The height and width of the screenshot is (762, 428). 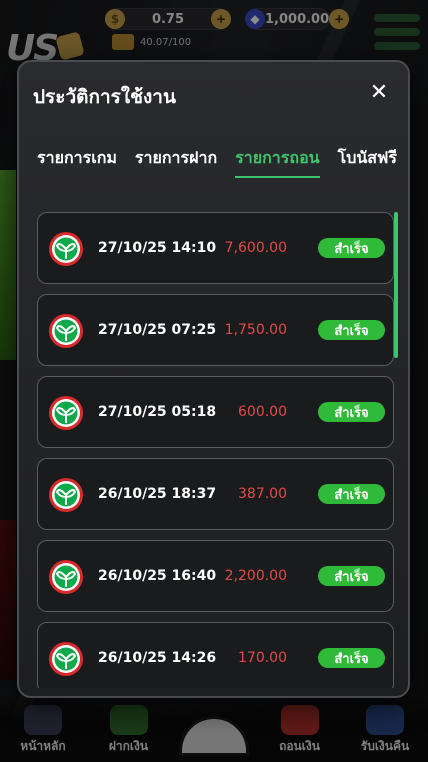 I want to click on close-icon: ✕, so click(x=379, y=93).